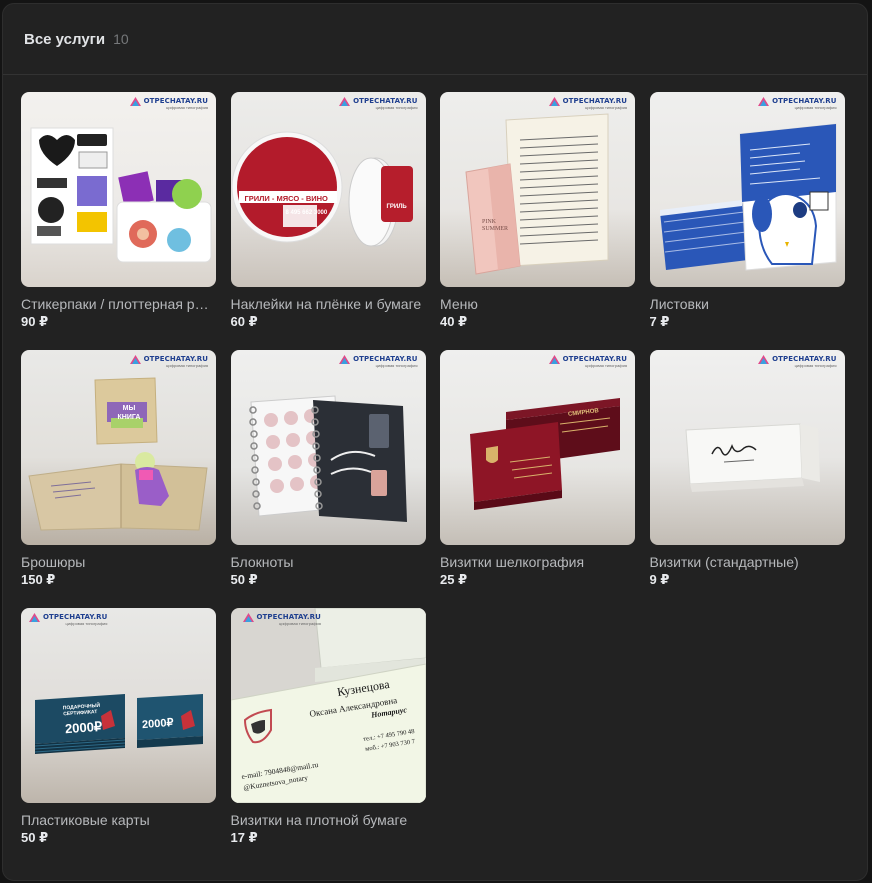  I want to click on panel-header: Все услуги 10, so click(435, 39).